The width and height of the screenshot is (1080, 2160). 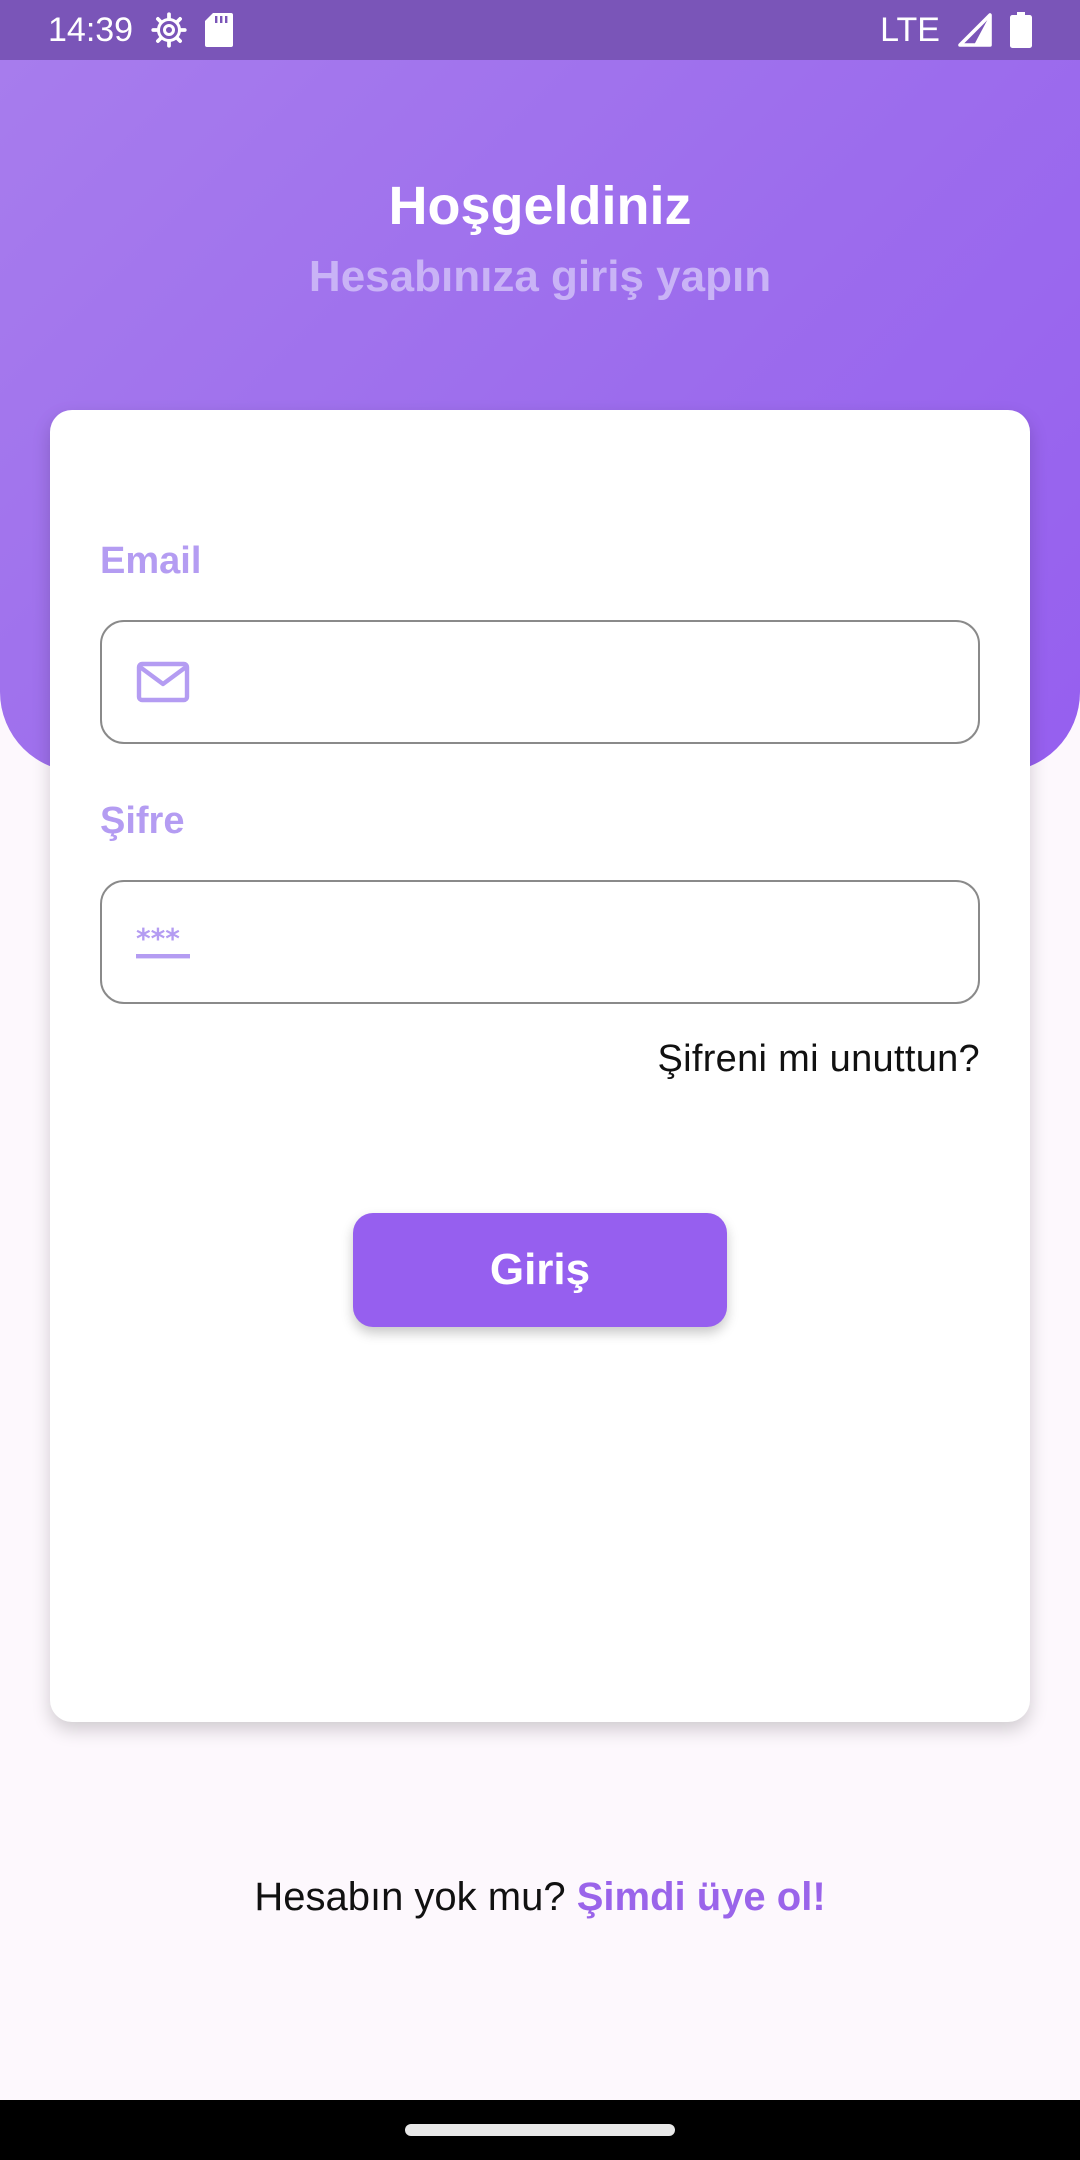 What do you see at coordinates (163, 682) in the screenshot?
I see `mail-icon` at bounding box center [163, 682].